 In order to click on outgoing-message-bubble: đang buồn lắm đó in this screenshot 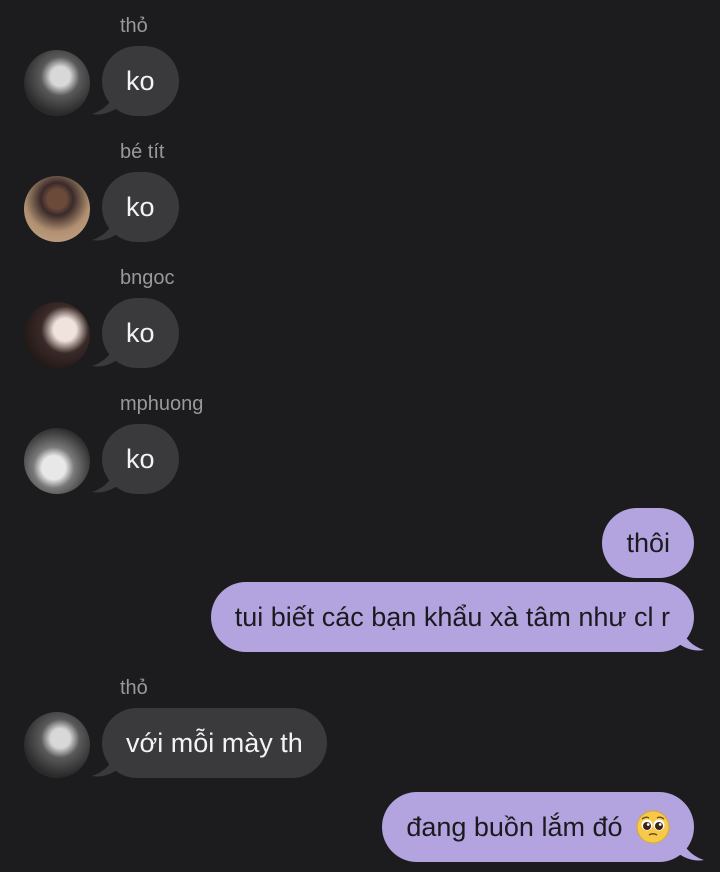, I will do `click(538, 827)`.